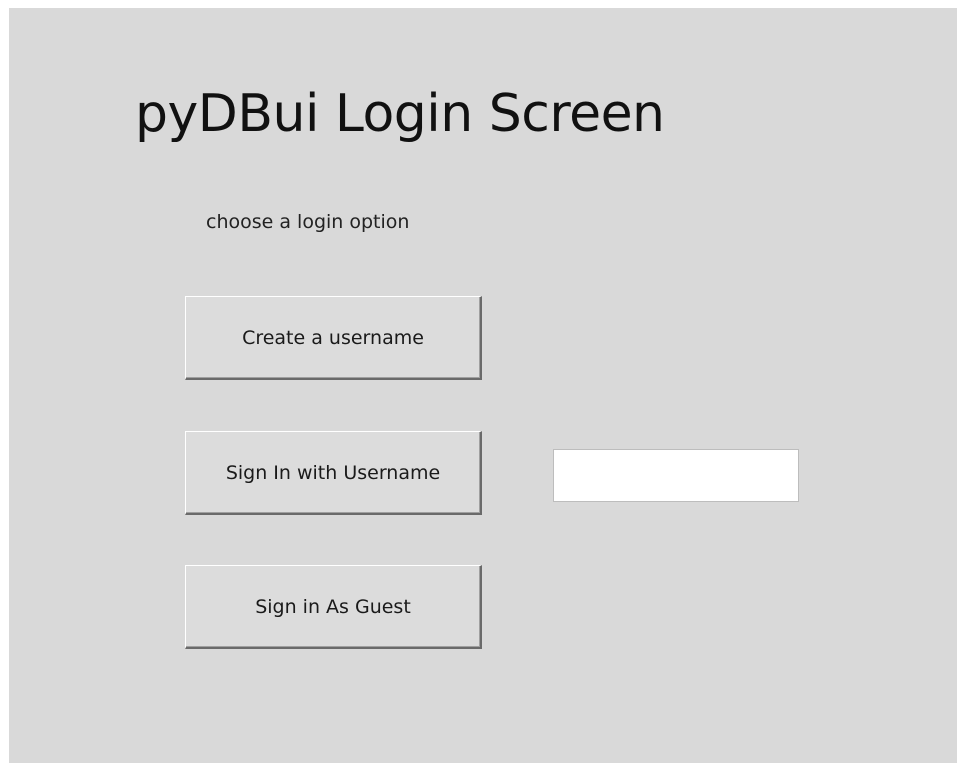  I want to click on create-username-button-label: Create a username, so click(333, 337).